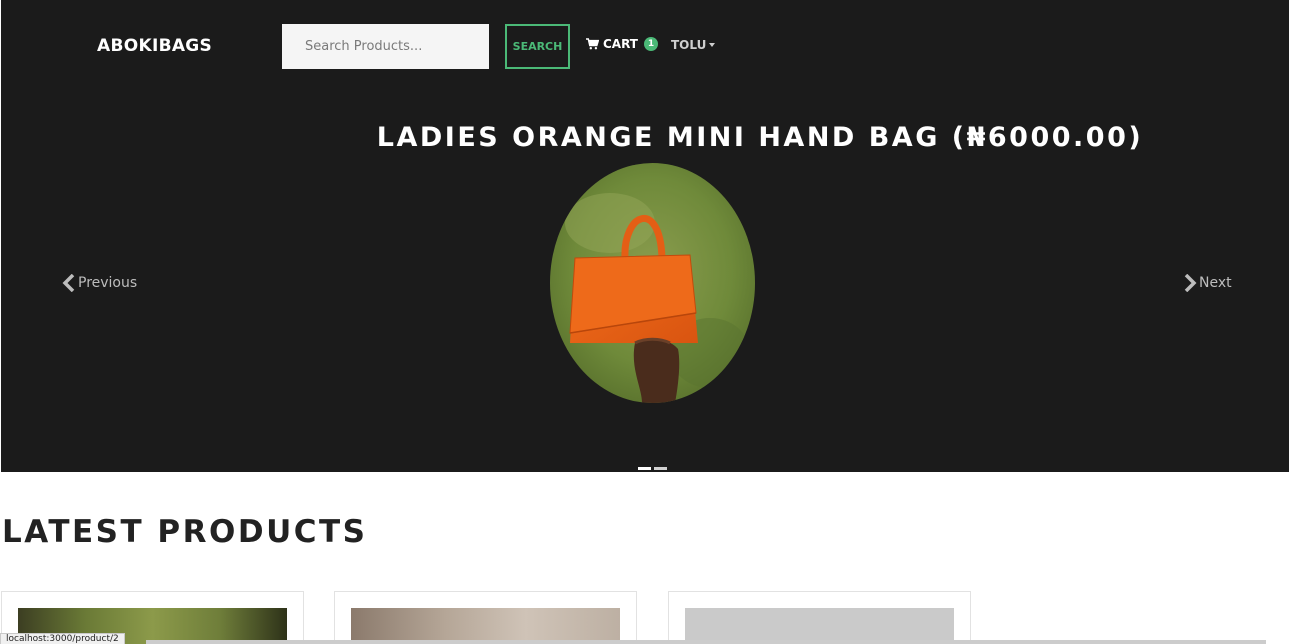  I want to click on search-button: SEARCH, so click(537, 46).